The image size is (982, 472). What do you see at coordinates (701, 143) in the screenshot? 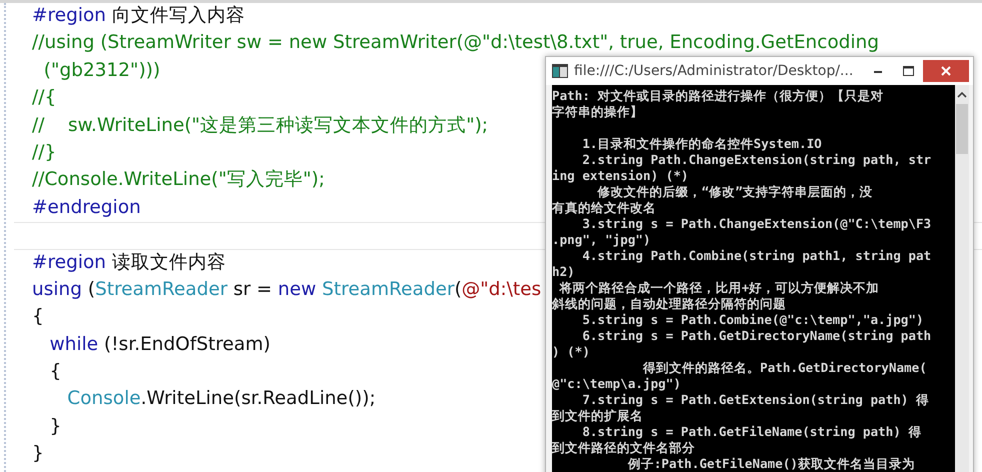
I see `console-line: 1.目录和文件操作的命名控件System.IO` at bounding box center [701, 143].